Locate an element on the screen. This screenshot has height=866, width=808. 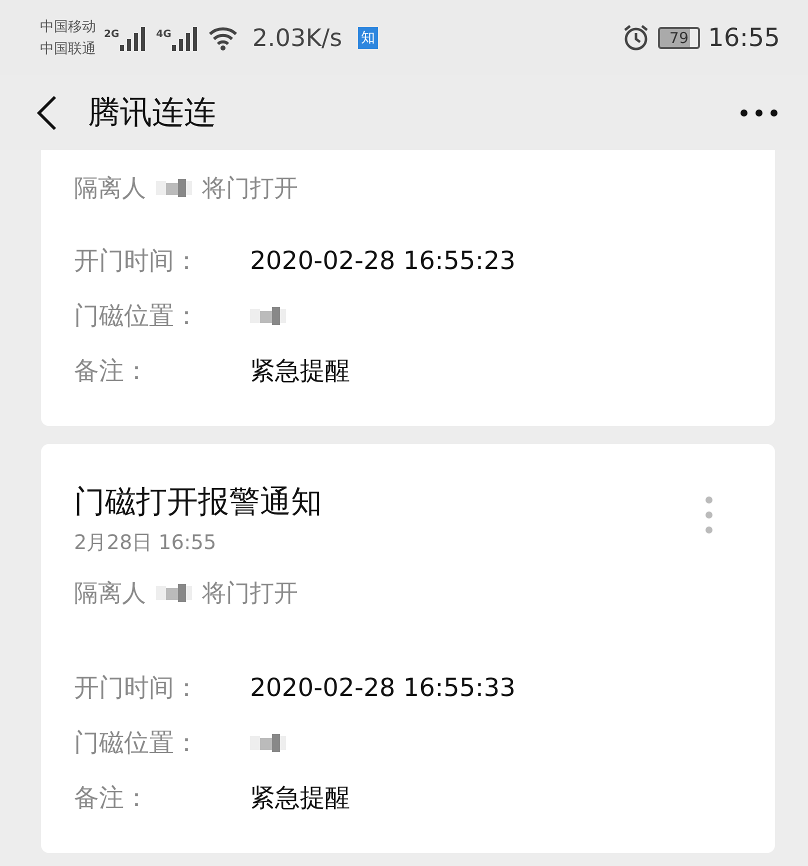
alarm-icon is located at coordinates (636, 38).